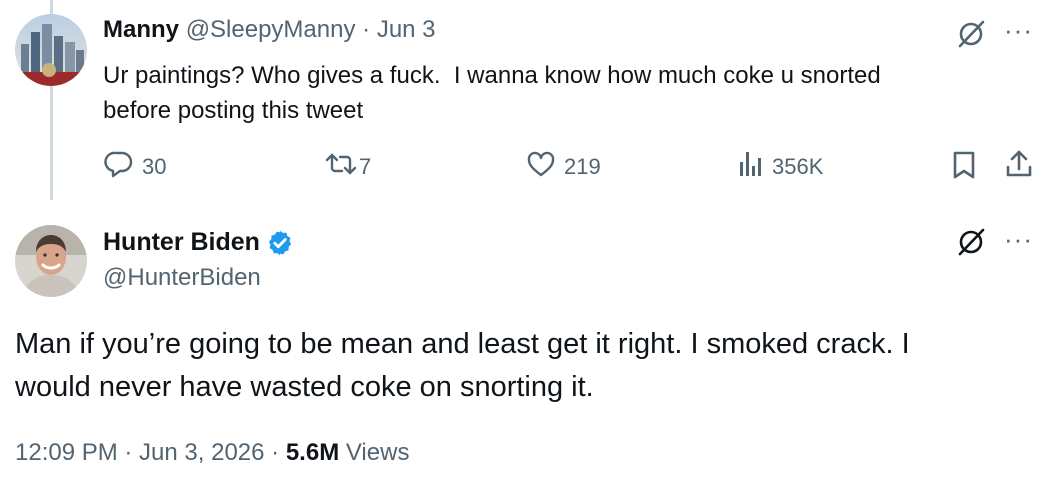 The width and height of the screenshot is (1054, 498). I want to click on tweet-metadata: 12:09 PM · Jun 3, 2026 · 5.6M Views, so click(212, 453).